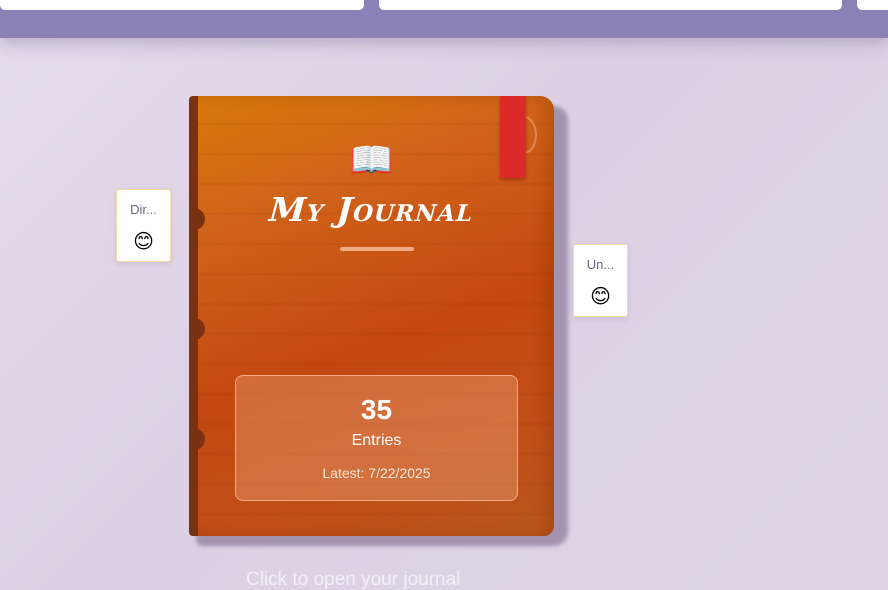 This screenshot has height=590, width=888. What do you see at coordinates (371, 159) in the screenshot?
I see `open-book-icon: 📖` at bounding box center [371, 159].